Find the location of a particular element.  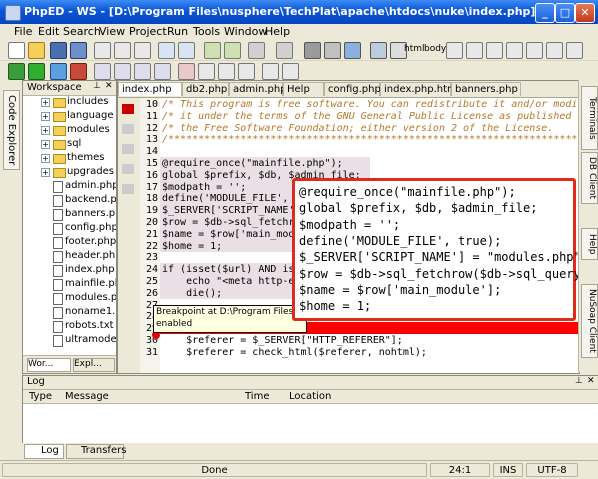

stop-icon is located at coordinates (78, 71).